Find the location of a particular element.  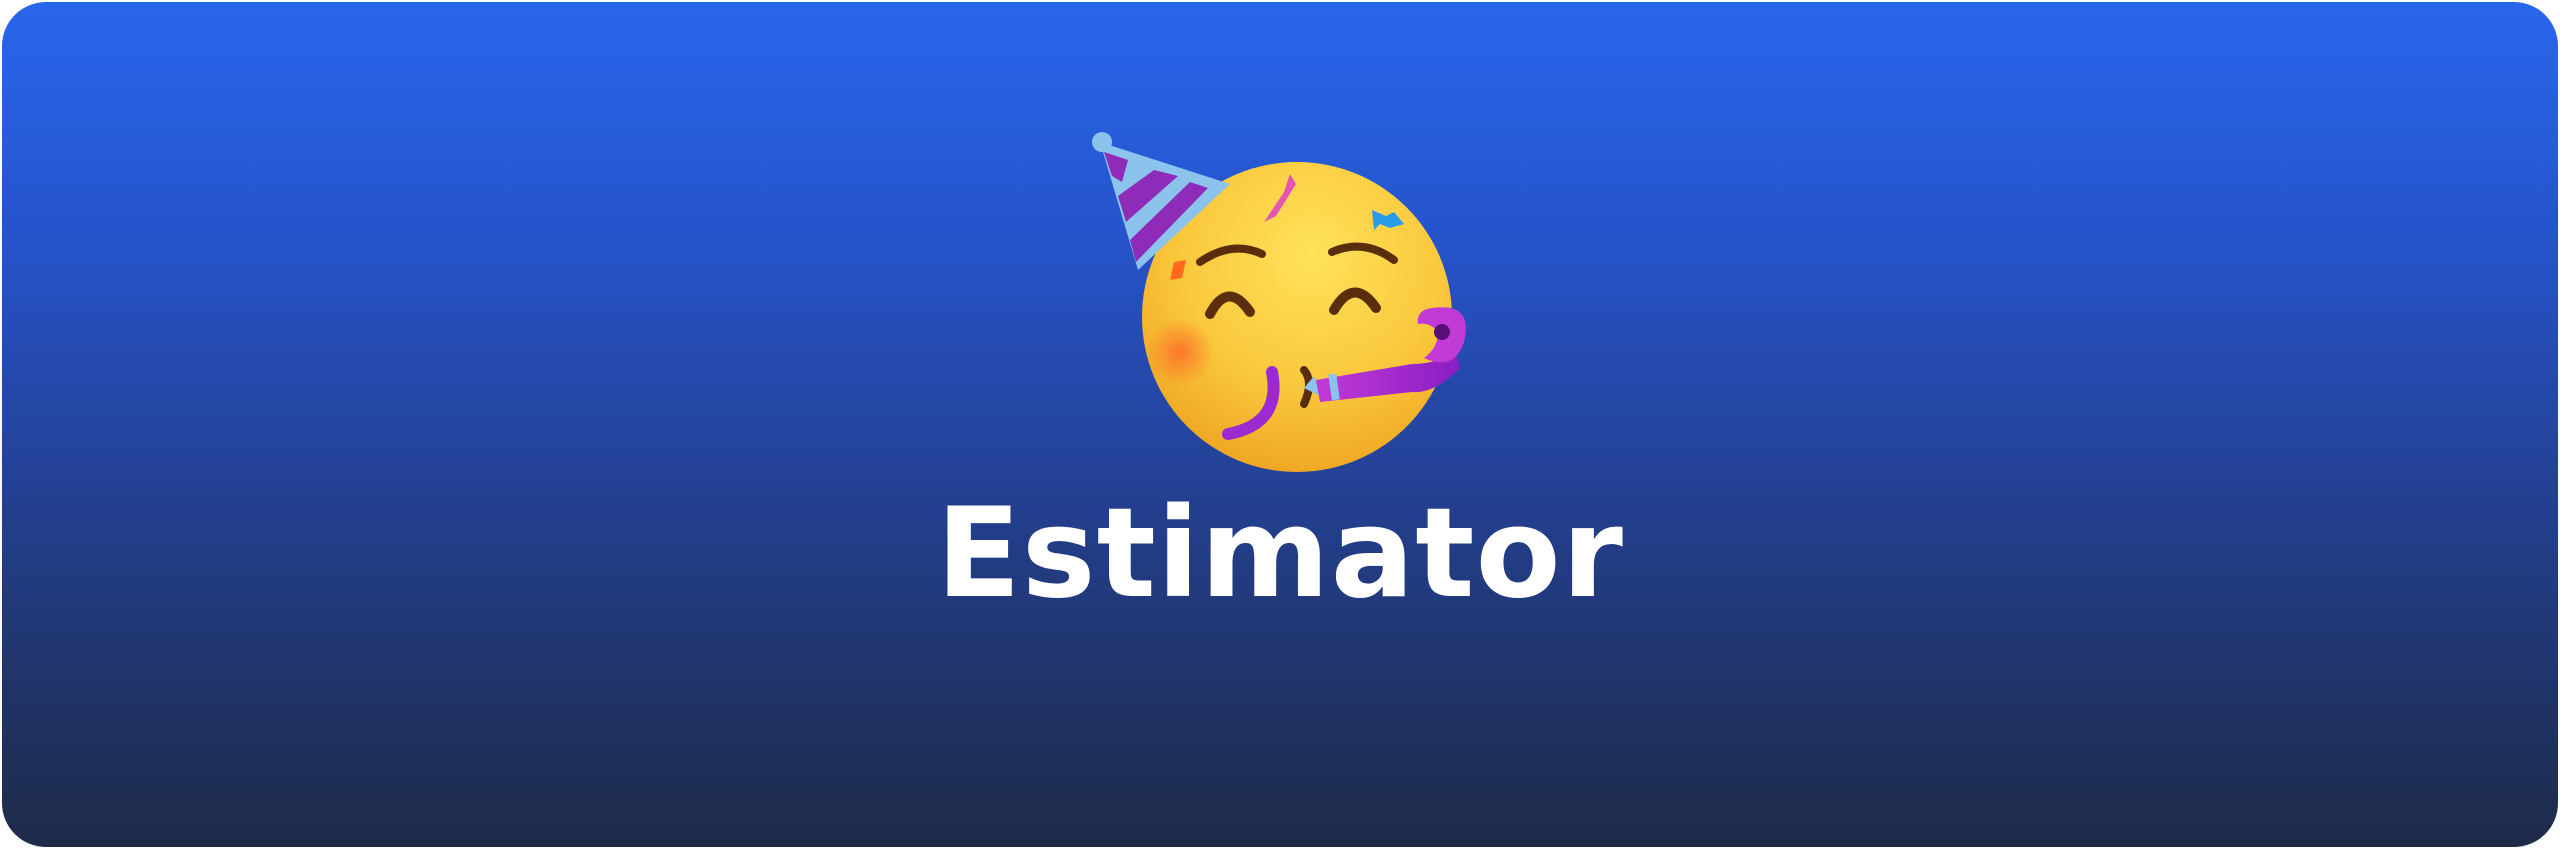

app-title: Estimator is located at coordinates (1280, 554).